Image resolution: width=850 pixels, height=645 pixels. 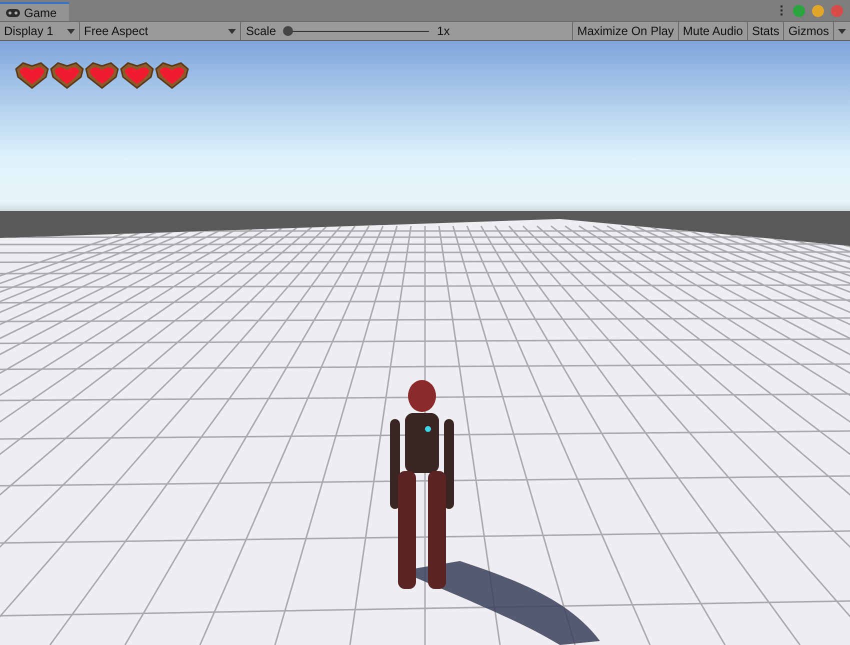 What do you see at coordinates (34, 11) in the screenshot?
I see `game-tab: Game` at bounding box center [34, 11].